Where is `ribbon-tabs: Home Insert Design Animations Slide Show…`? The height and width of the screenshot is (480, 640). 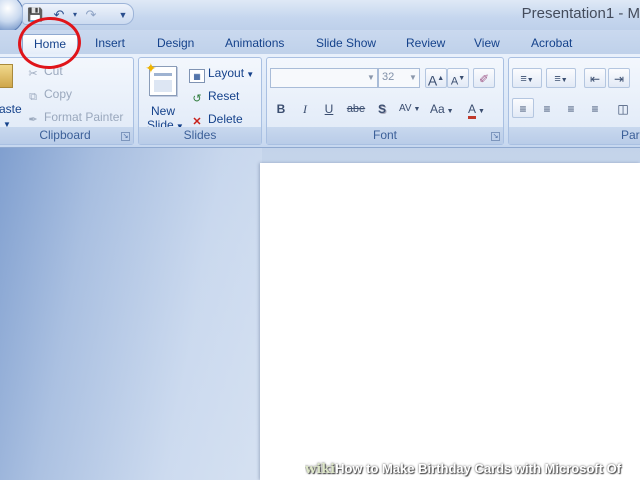 ribbon-tabs: Home Insert Design Animations Slide Show… is located at coordinates (320, 42).